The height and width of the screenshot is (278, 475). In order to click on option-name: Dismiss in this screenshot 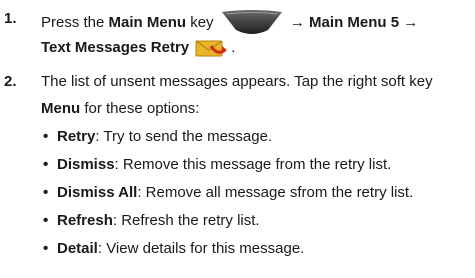, I will do `click(86, 164)`.